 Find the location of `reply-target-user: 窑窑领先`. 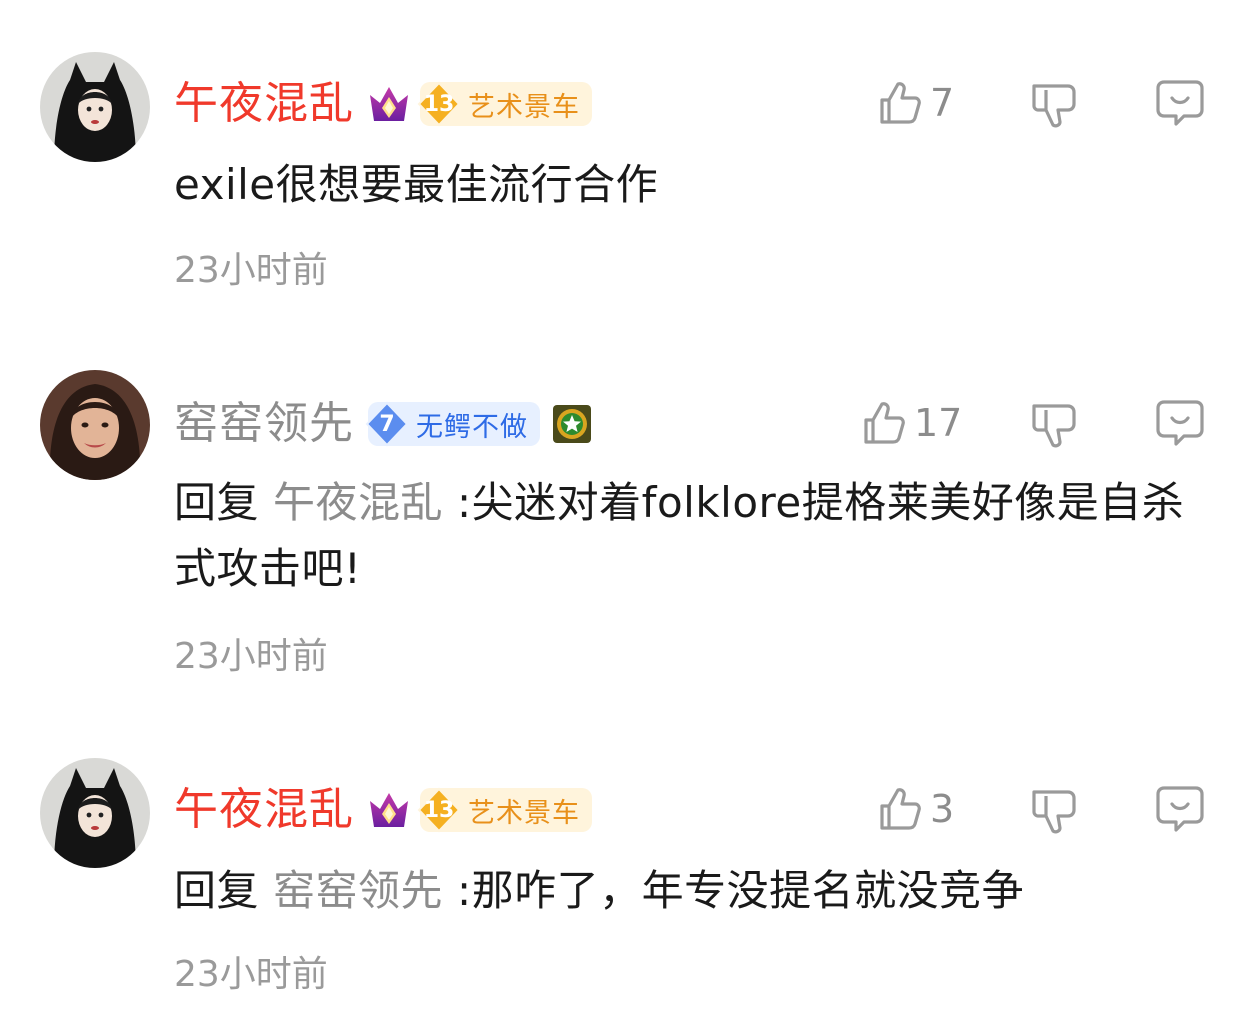

reply-target-user: 窑窑领先 is located at coordinates (358, 890).